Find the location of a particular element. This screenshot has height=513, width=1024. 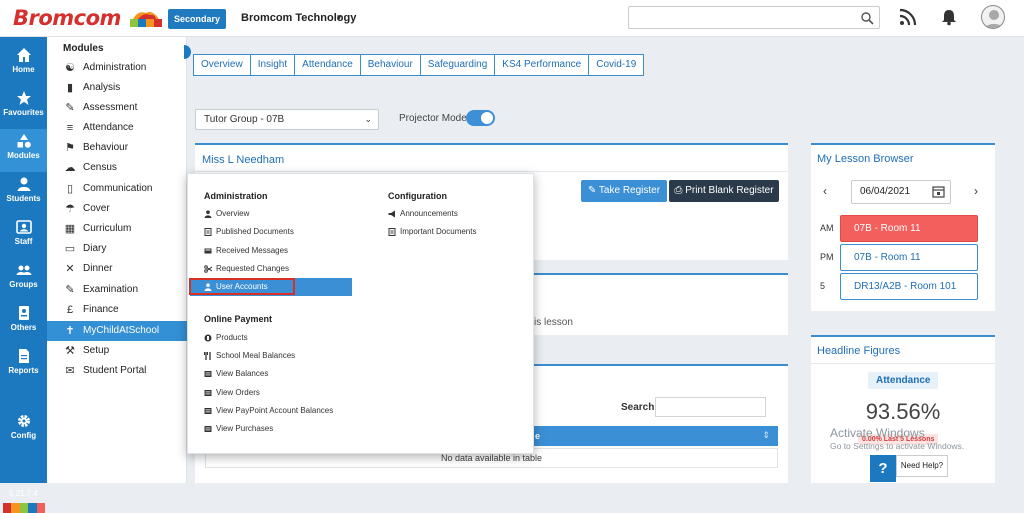

chat-icon: ✉ is located at coordinates (70, 371).